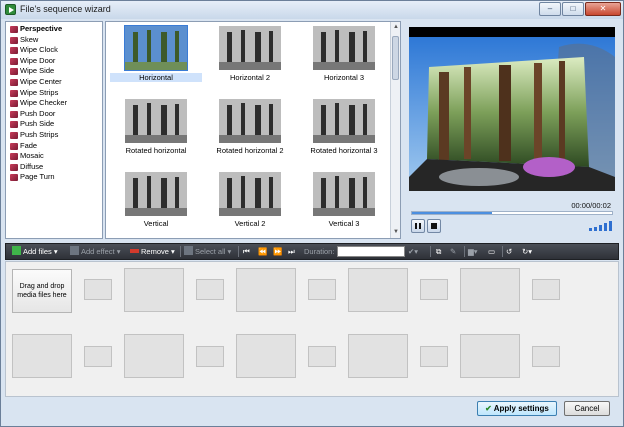  Describe the element at coordinates (56, 167) in the screenshot. I see `effect-item: Diffuse` at that location.